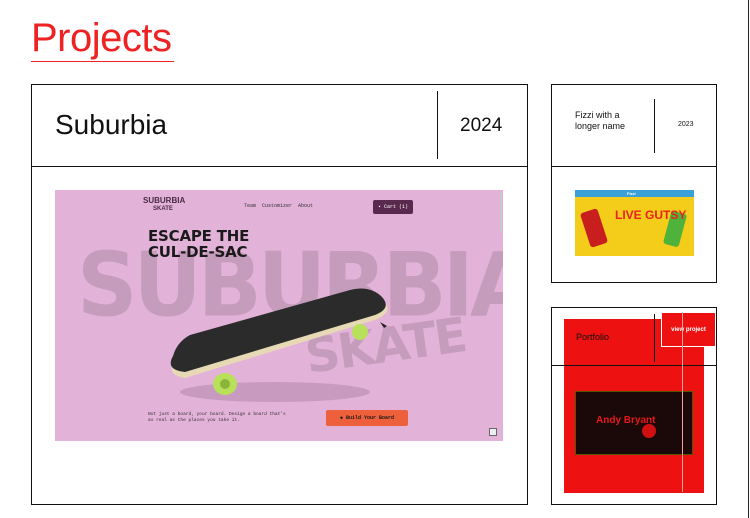 The image size is (750, 518). Describe the element at coordinates (163, 209) in the screenshot. I see `logo-line-2: SKATE` at that location.